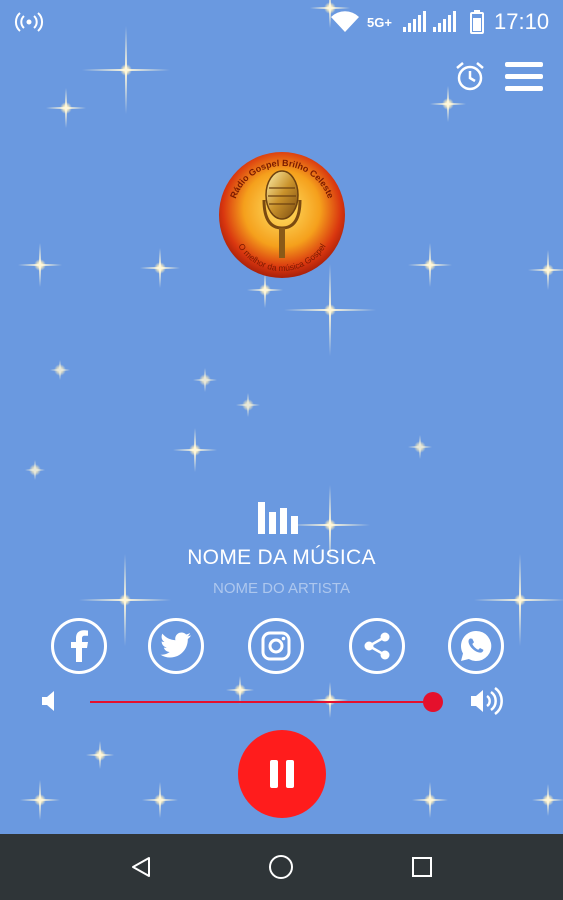 The height and width of the screenshot is (900, 563). Describe the element at coordinates (486, 703) in the screenshot. I see `volume-up-icon` at that location.